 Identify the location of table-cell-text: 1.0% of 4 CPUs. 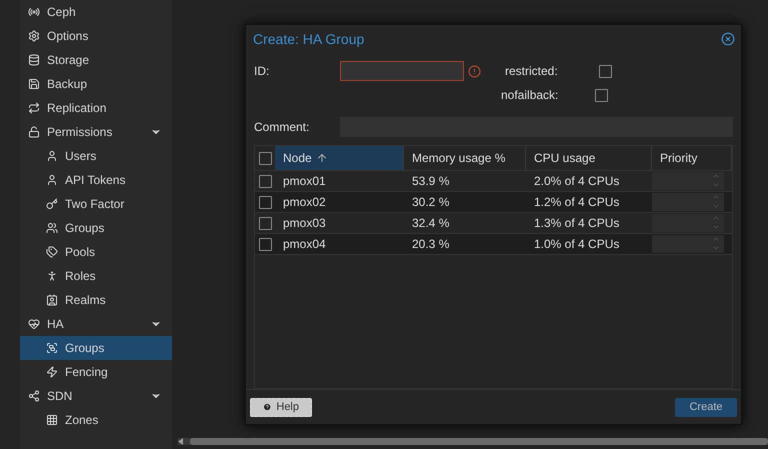
(576, 244).